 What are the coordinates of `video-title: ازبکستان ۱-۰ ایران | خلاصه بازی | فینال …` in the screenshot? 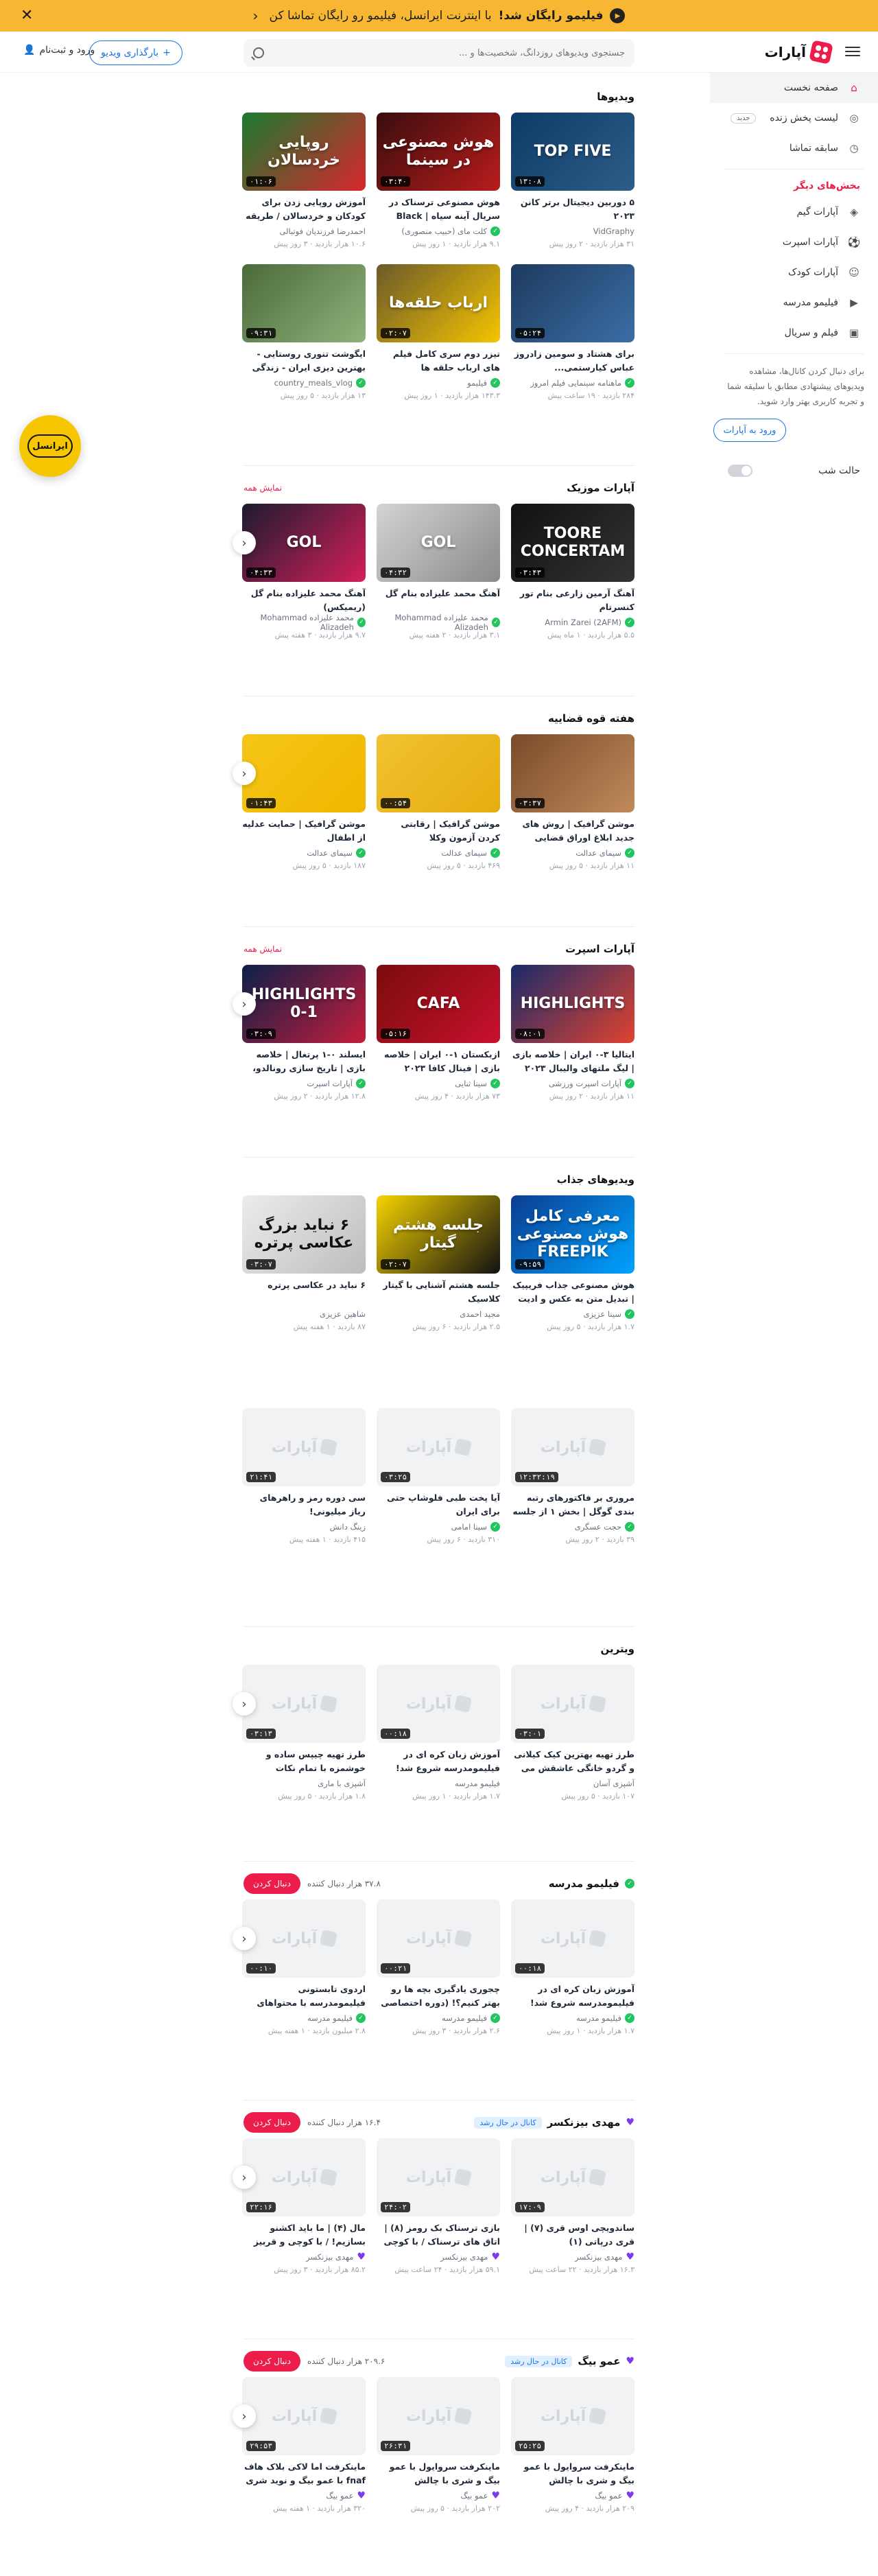 It's located at (438, 1061).